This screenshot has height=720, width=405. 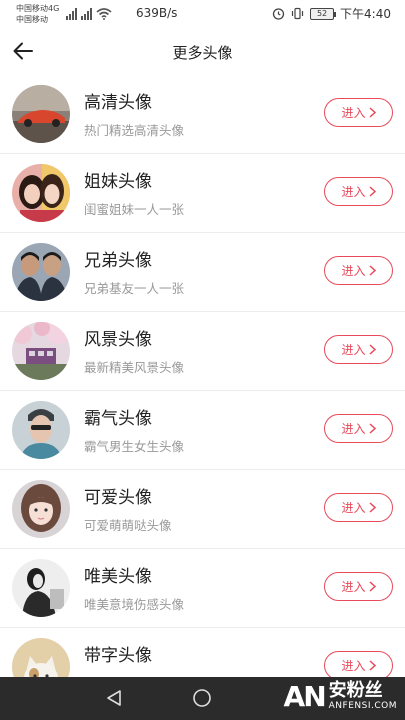 I want to click on item-desc: 闺蜜姐妹一人一张, so click(x=134, y=209).